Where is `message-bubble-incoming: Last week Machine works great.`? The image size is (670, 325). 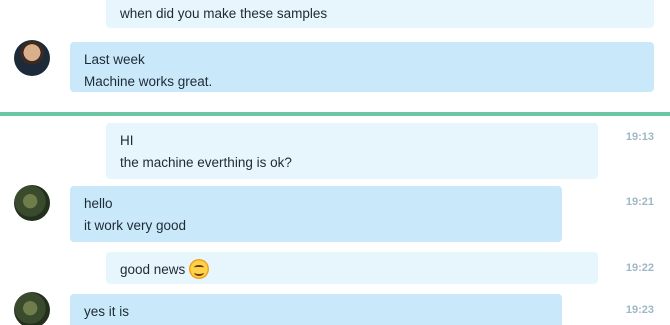
message-bubble-incoming: Last week Machine works great. is located at coordinates (362, 67).